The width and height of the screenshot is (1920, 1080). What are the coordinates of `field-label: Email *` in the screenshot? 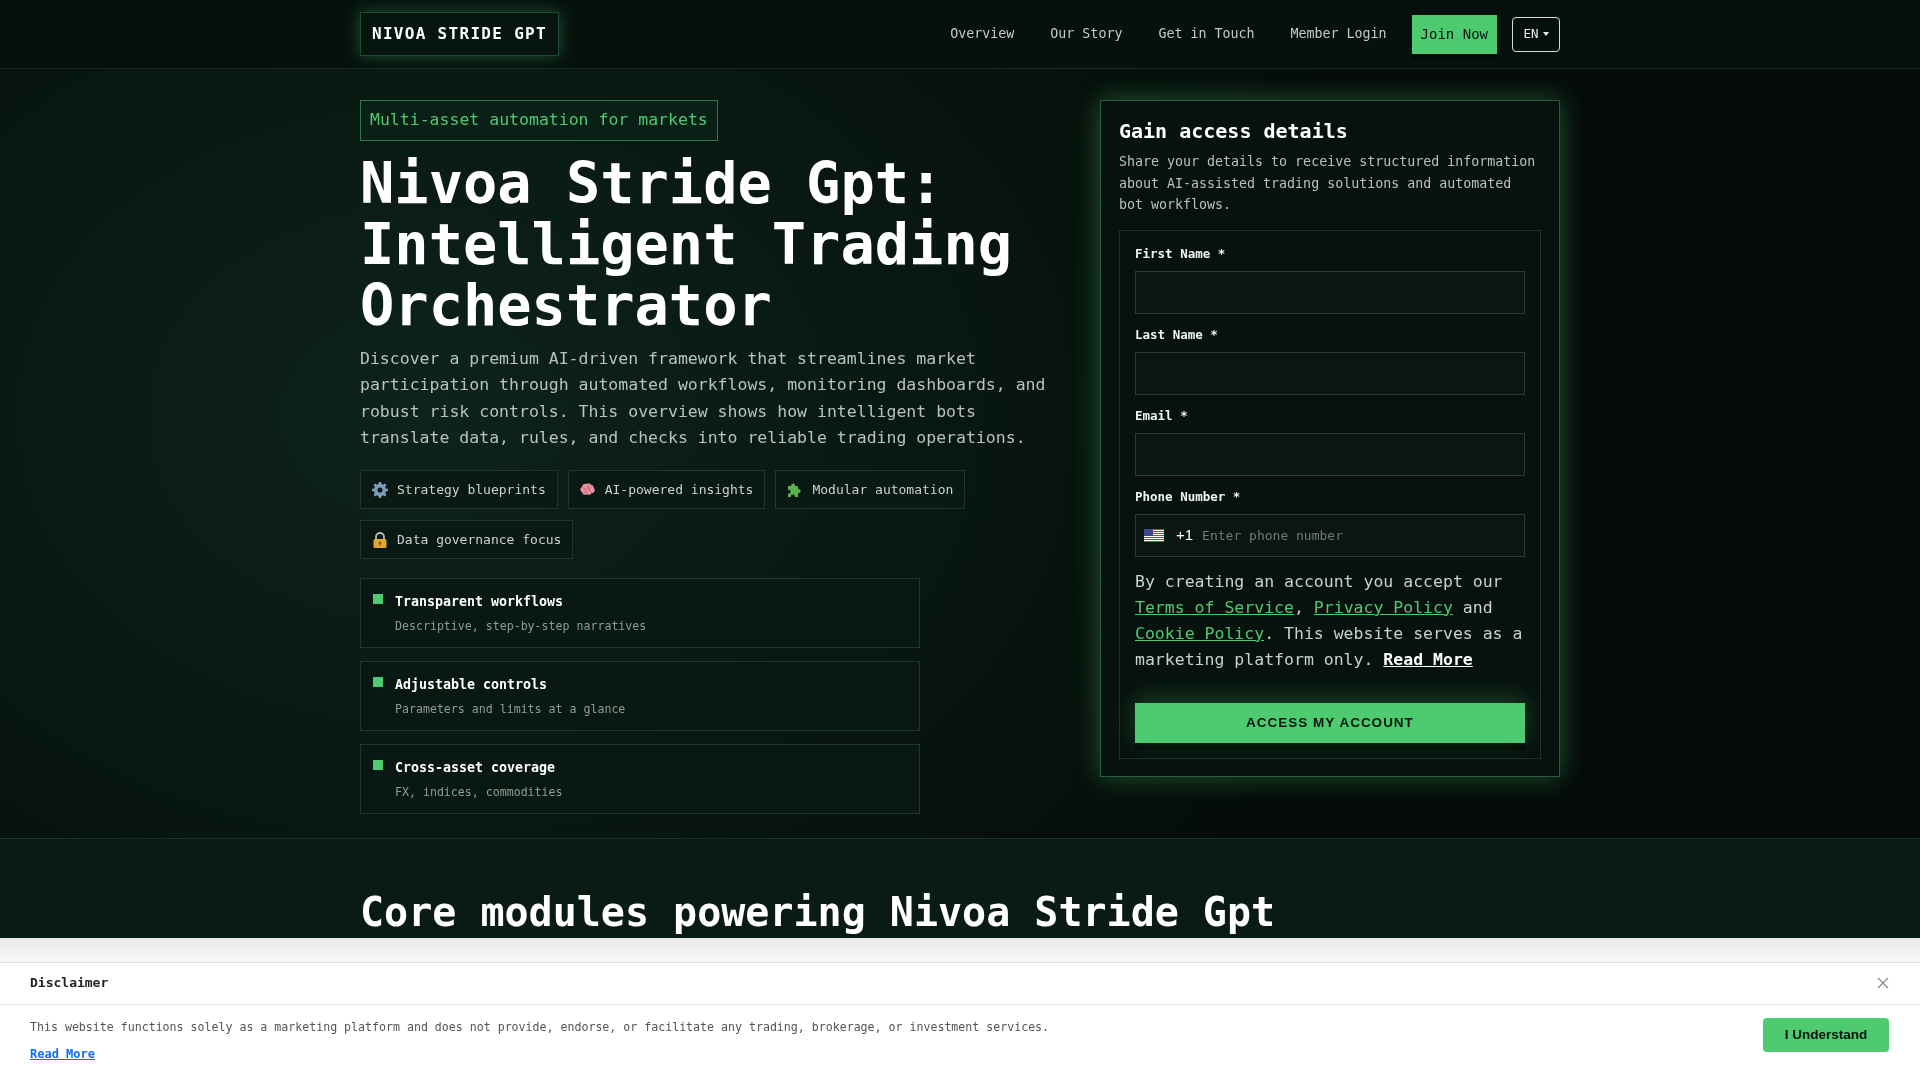 It's located at (1162, 415).